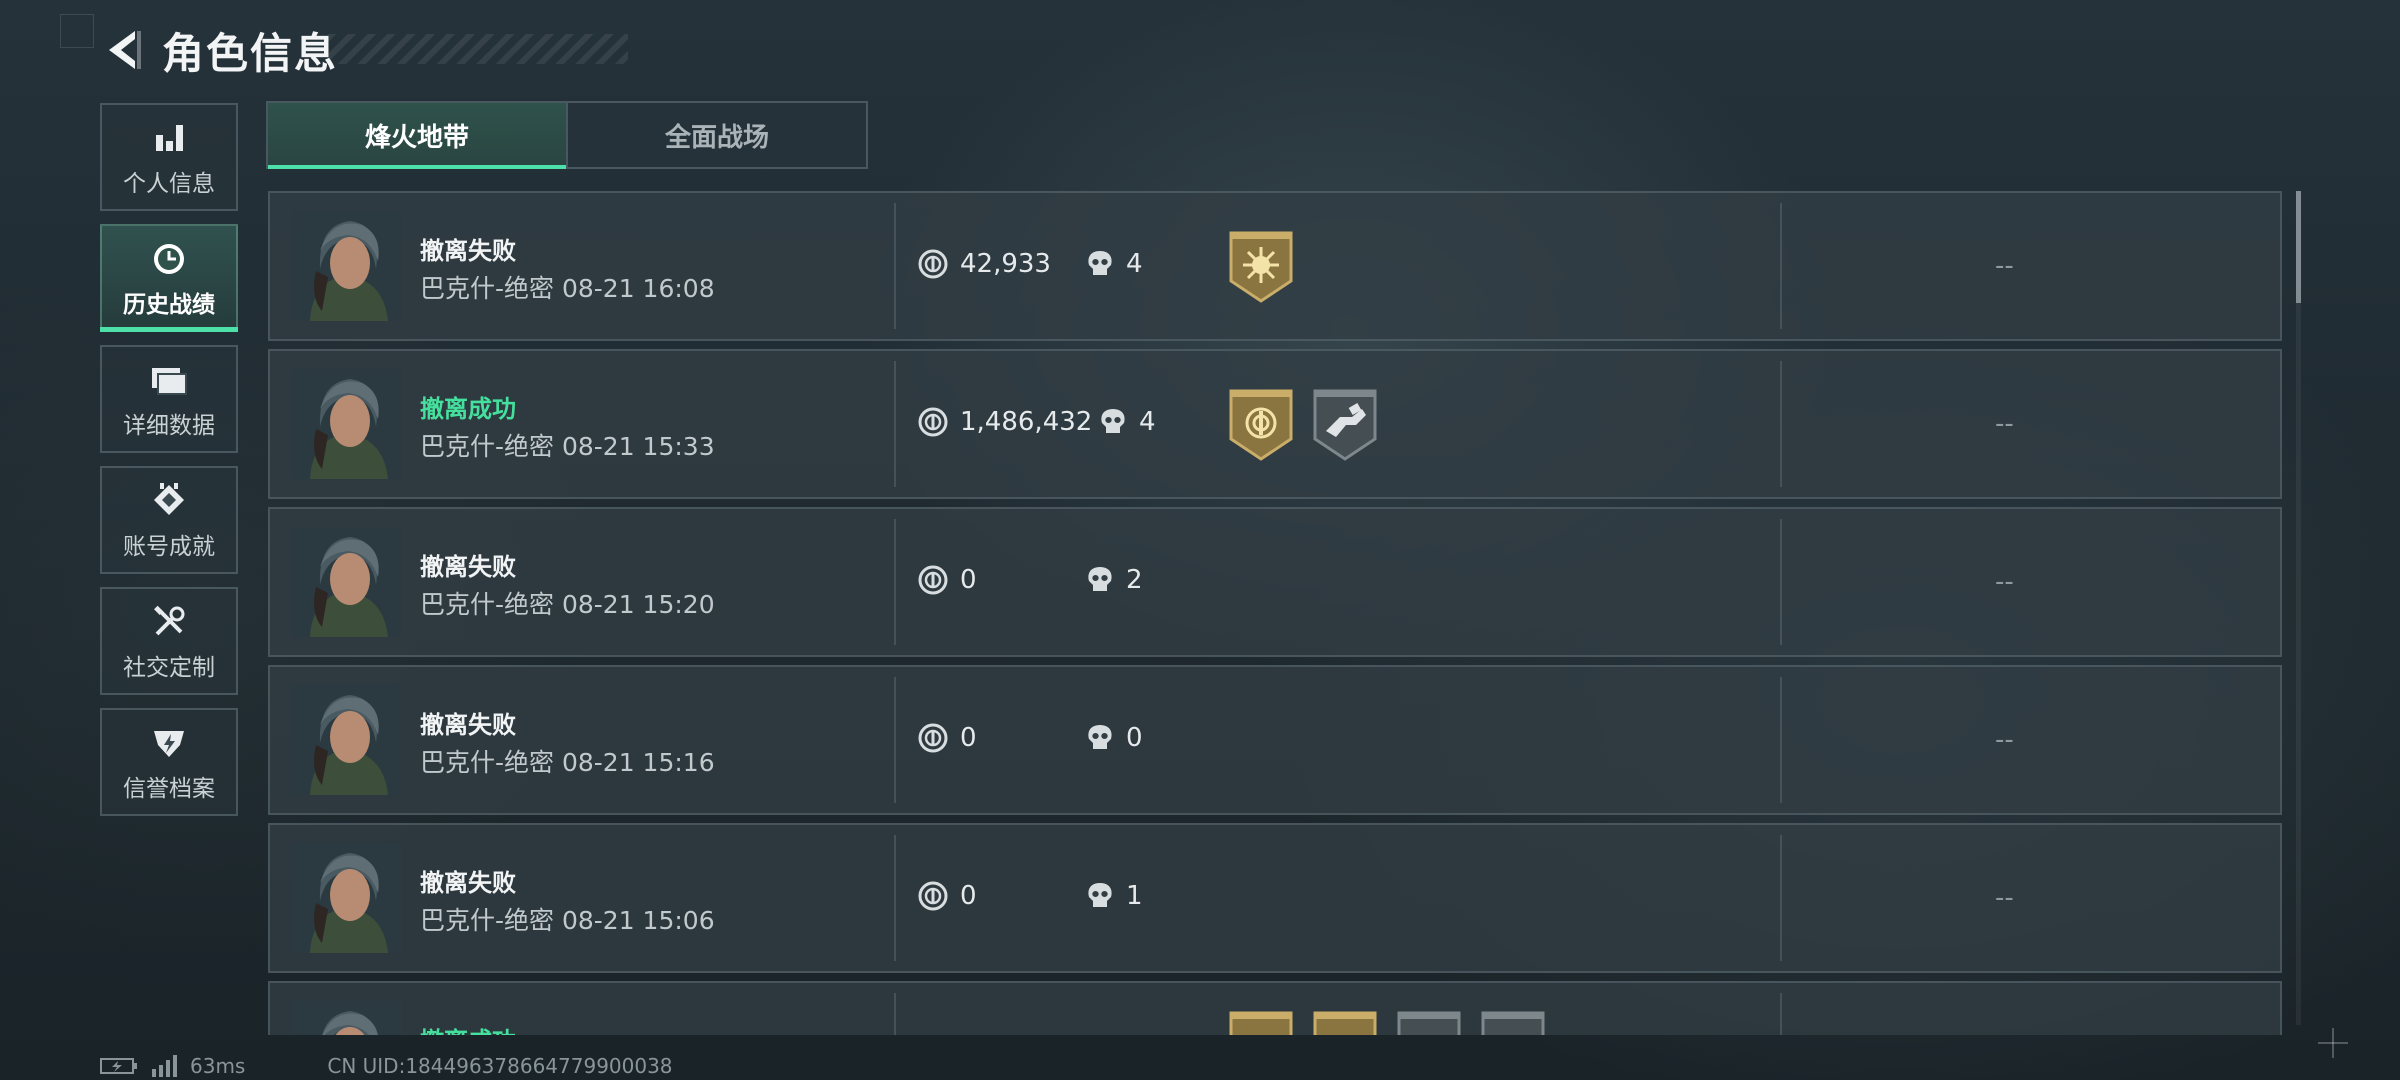  I want to click on match-record-row: 撤离失败 巴克什-绝密 08-21 16:08 42,933 4 --, so click(1275, 266).